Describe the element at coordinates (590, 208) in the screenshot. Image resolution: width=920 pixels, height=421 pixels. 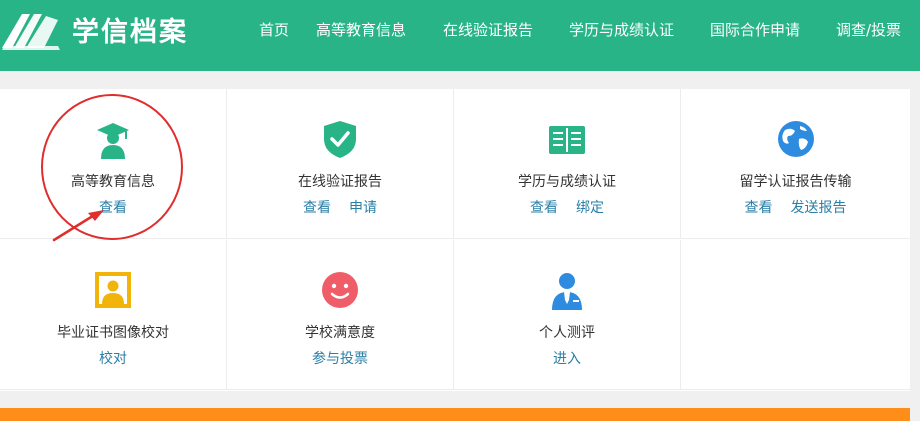
I see `bind-link: 绑定` at that location.